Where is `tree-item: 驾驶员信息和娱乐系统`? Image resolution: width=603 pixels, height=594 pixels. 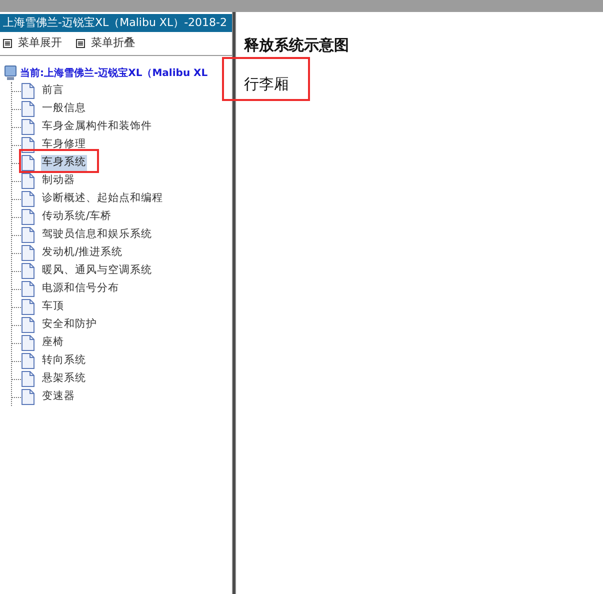
tree-item: 驾驶员信息和娱乐系统 is located at coordinates (97, 235).